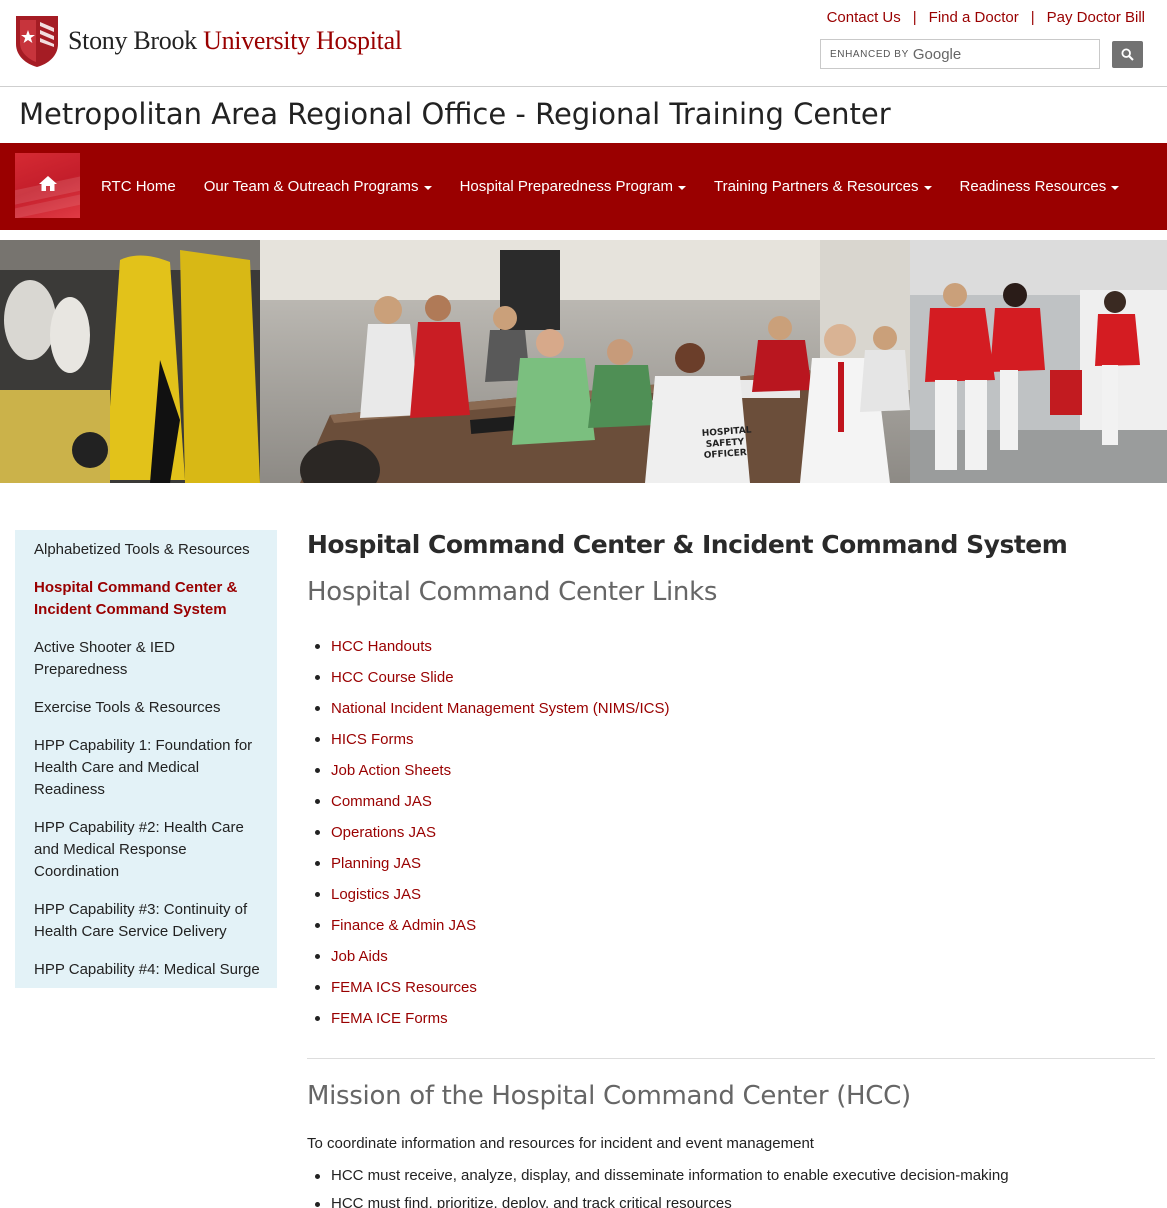  I want to click on list-item: Job Action Sheets, so click(731, 770).